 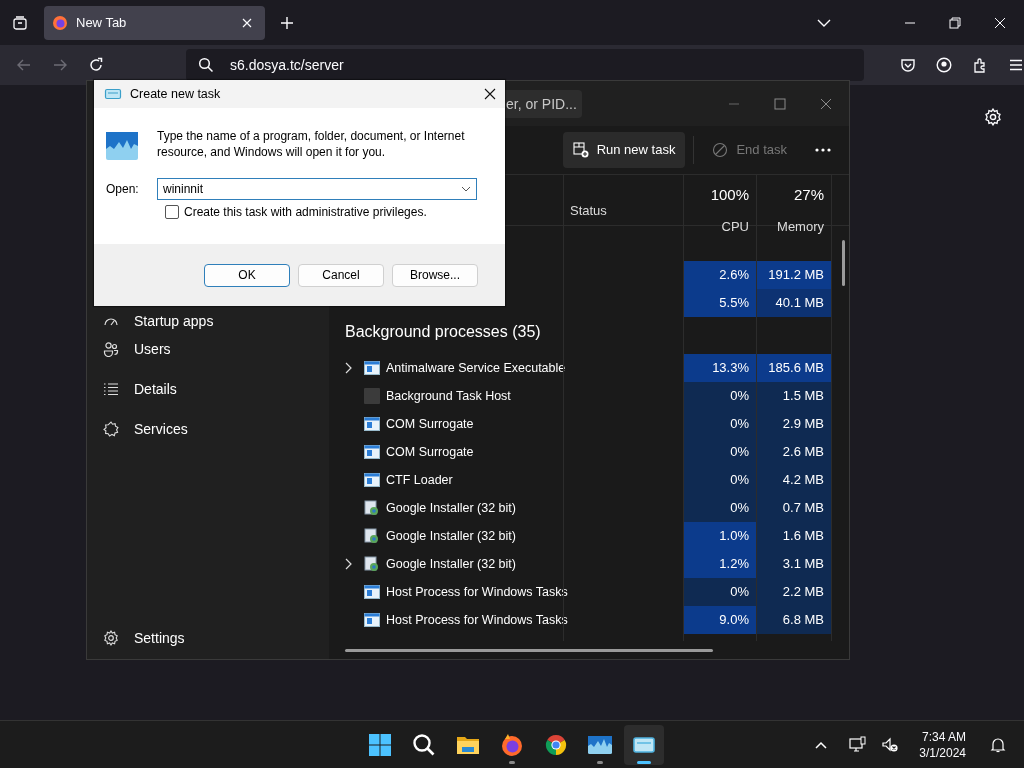 What do you see at coordinates (208, 638) in the screenshot?
I see `settings-item: Settings` at bounding box center [208, 638].